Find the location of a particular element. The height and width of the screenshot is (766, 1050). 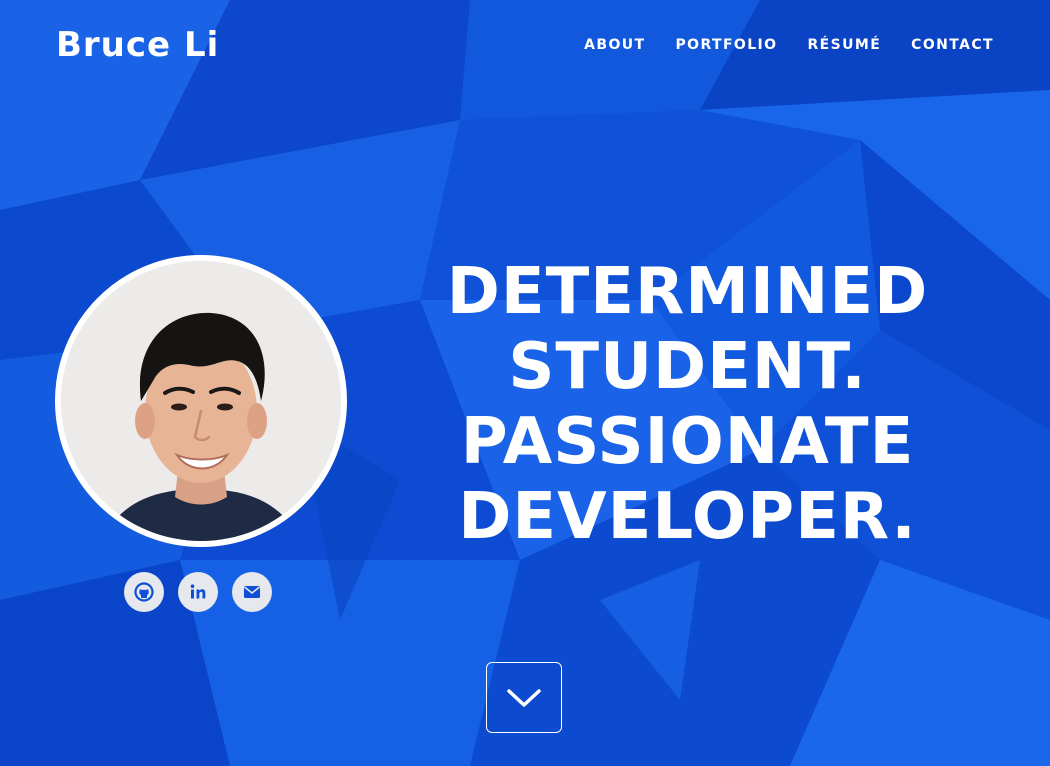

github-link is located at coordinates (144, 592).